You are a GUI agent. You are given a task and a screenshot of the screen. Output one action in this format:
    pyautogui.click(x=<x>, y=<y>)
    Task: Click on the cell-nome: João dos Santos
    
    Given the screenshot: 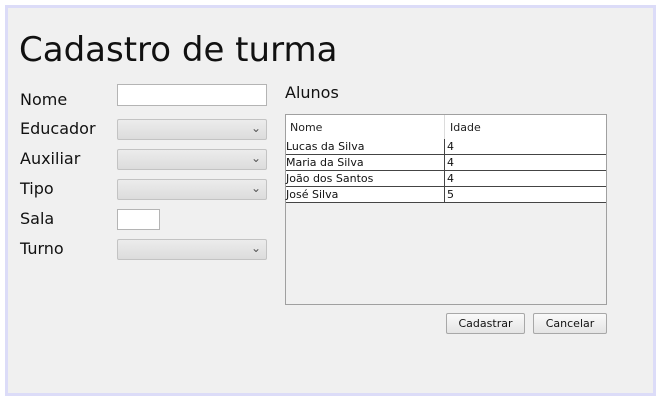 What is the action you would take?
    pyautogui.click(x=330, y=178)
    